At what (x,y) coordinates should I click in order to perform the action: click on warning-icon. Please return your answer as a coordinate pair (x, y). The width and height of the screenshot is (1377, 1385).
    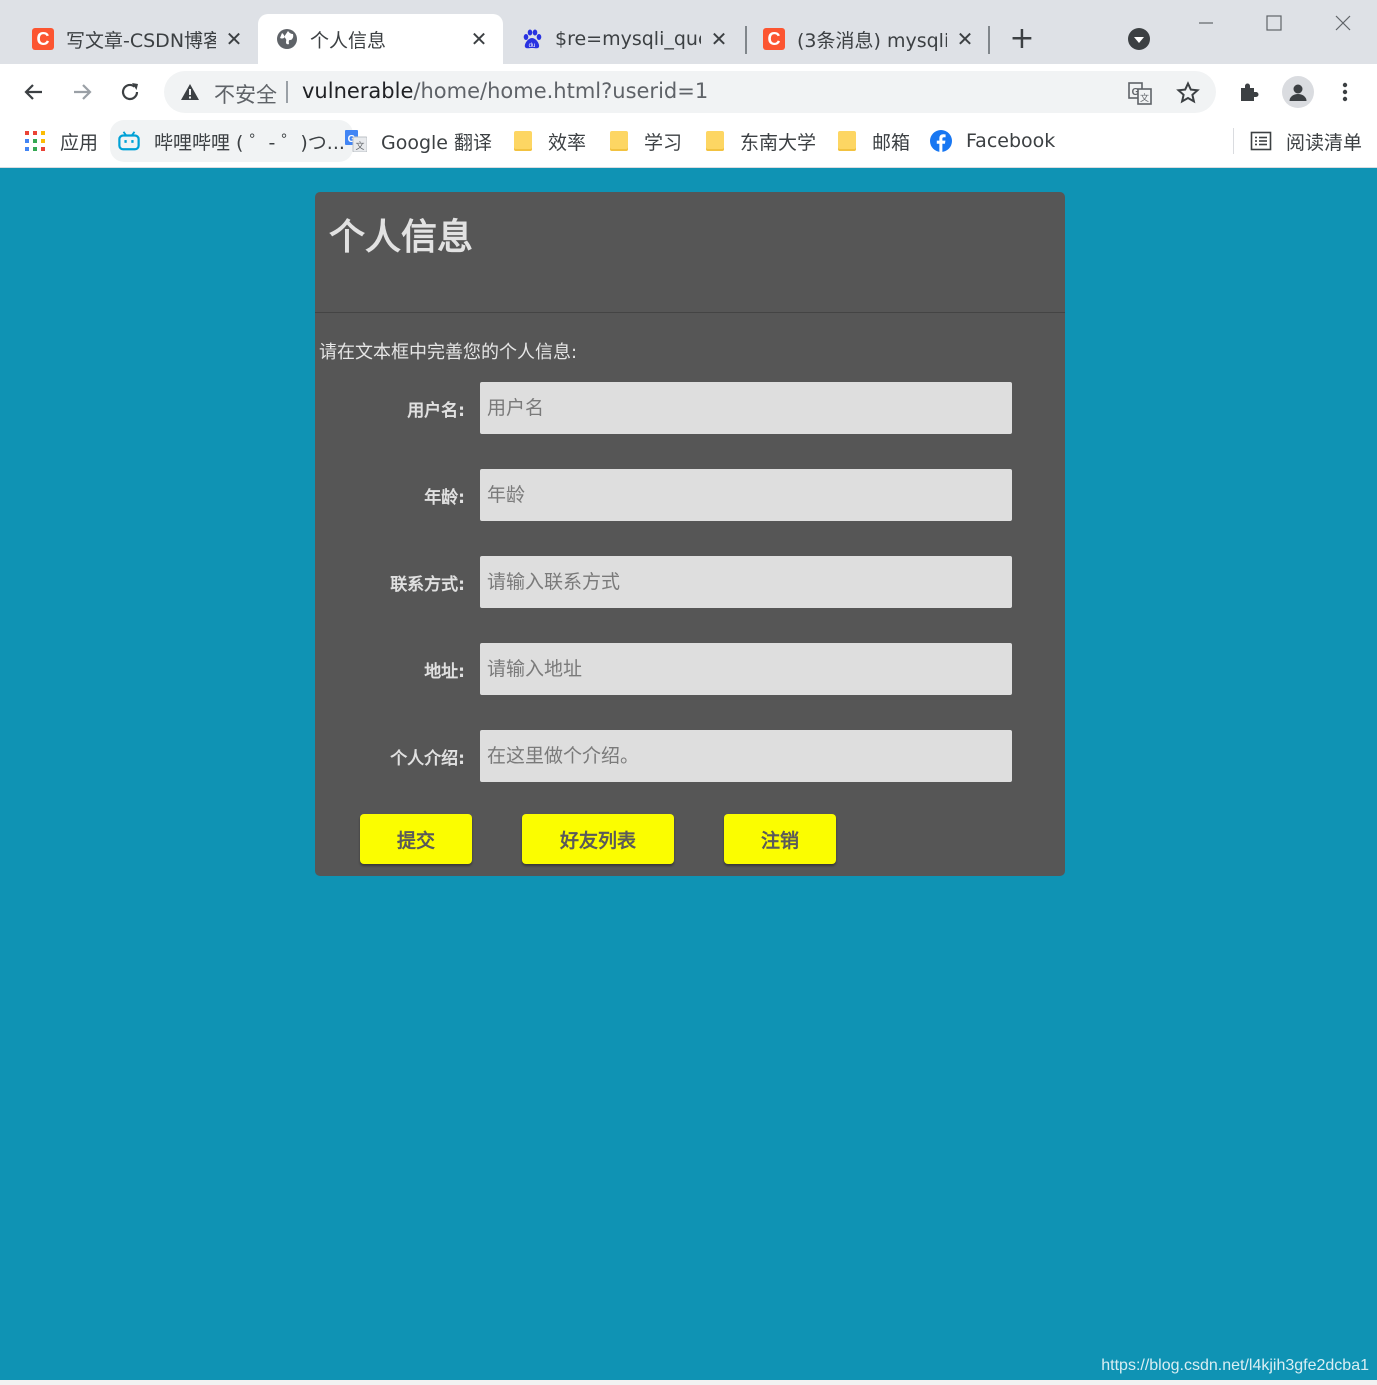
    Looking at the image, I should click on (190, 92).